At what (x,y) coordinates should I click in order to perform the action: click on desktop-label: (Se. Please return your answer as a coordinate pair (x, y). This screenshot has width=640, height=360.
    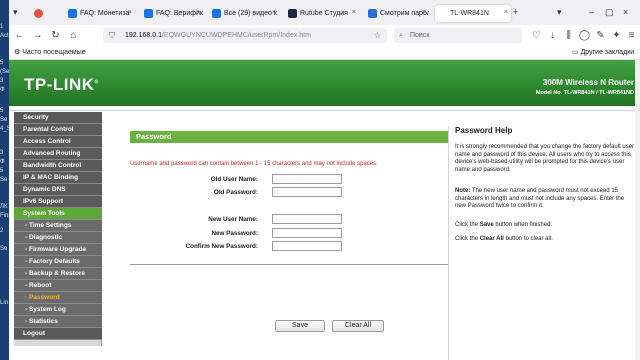
    Looking at the image, I should click on (5, 72).